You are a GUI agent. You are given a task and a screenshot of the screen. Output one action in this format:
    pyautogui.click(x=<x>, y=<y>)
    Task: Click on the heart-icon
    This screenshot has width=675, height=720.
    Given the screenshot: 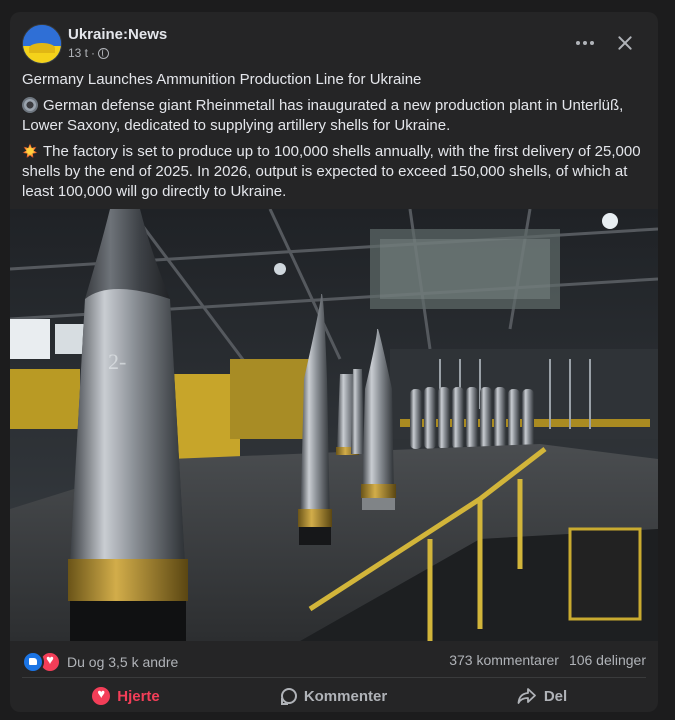 What is the action you would take?
    pyautogui.click(x=101, y=695)
    